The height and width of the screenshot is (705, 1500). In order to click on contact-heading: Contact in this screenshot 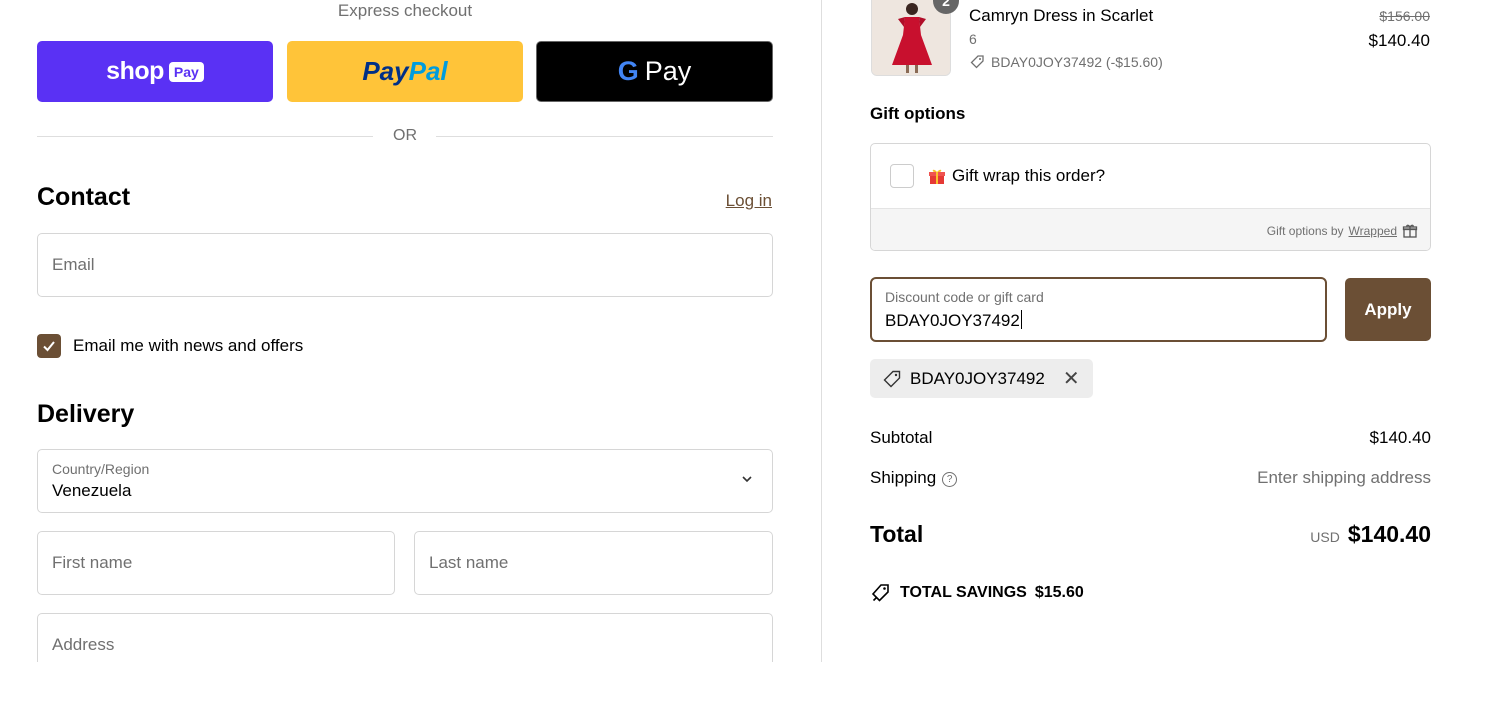, I will do `click(84, 197)`.